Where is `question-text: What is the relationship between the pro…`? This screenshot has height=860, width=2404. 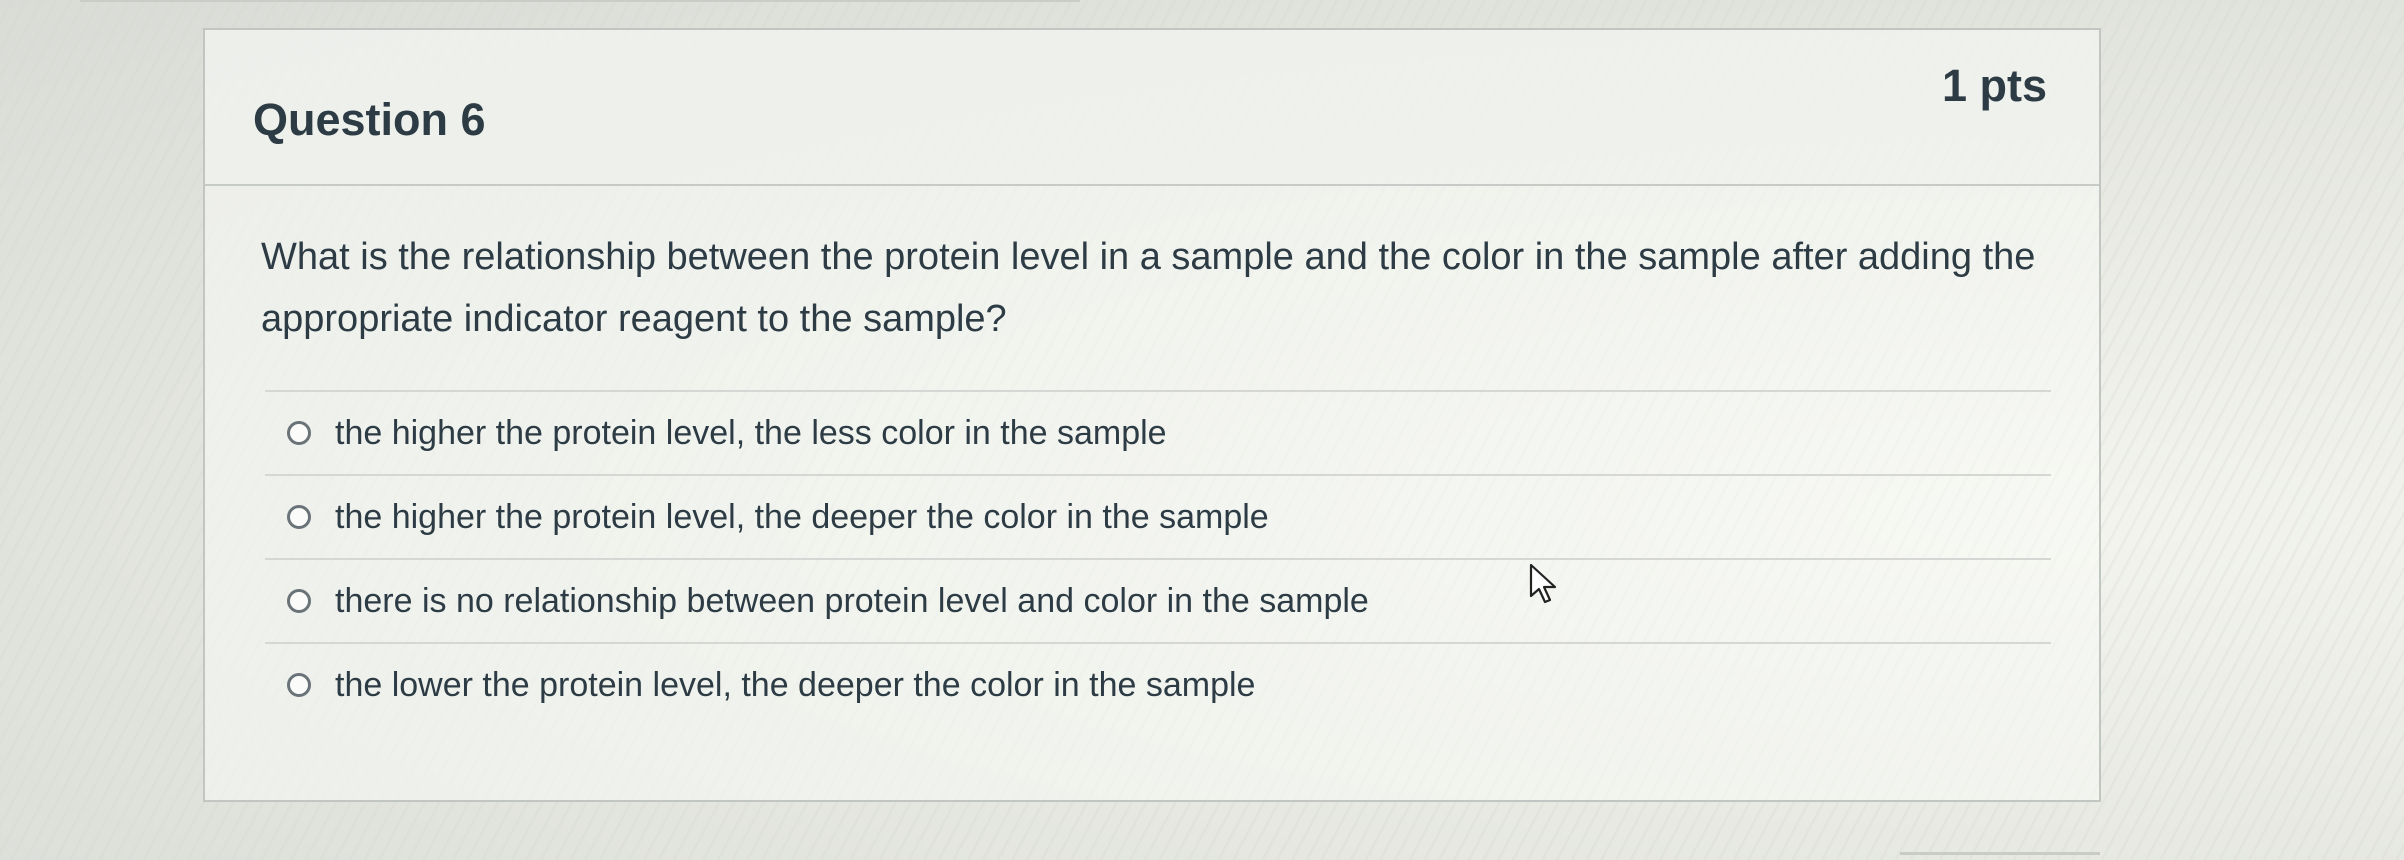 question-text: What is the relationship between the pro… is located at coordinates (1148, 288).